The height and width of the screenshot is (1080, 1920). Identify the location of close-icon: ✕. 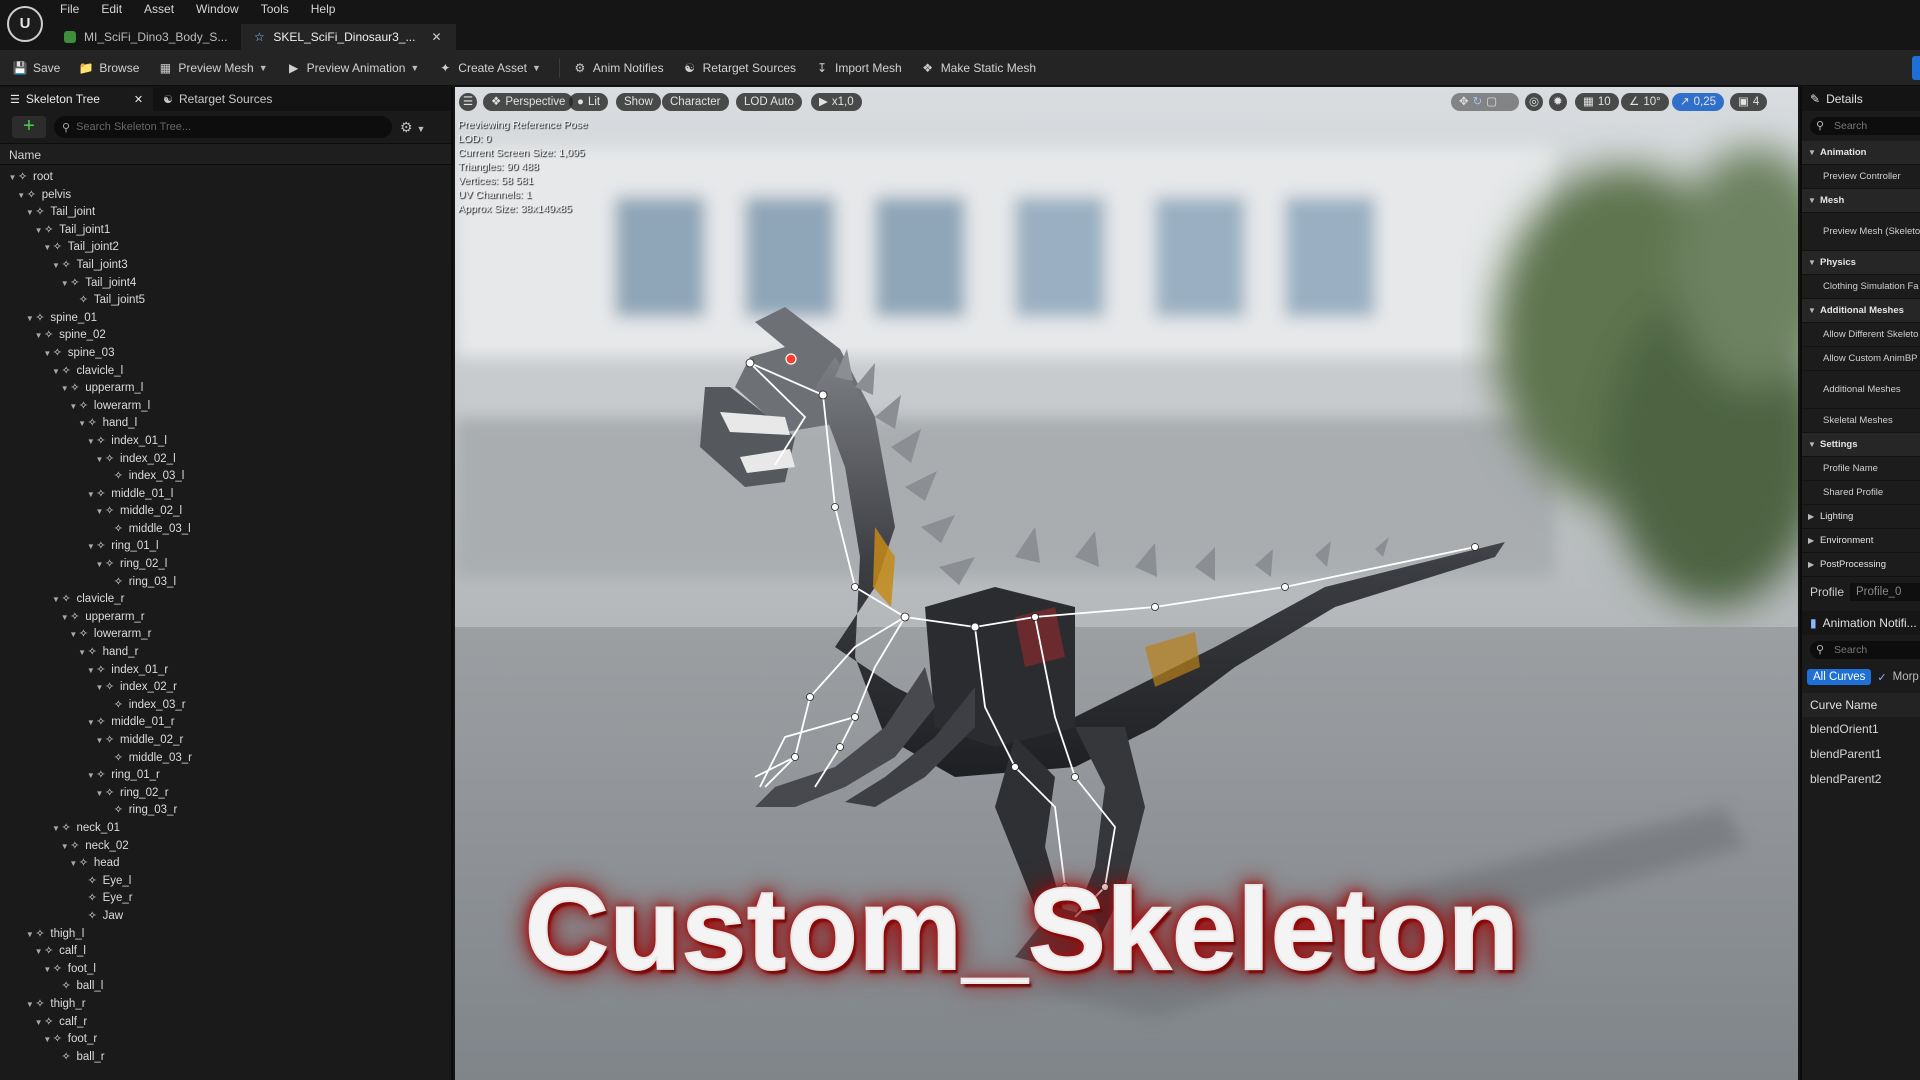
(138, 99).